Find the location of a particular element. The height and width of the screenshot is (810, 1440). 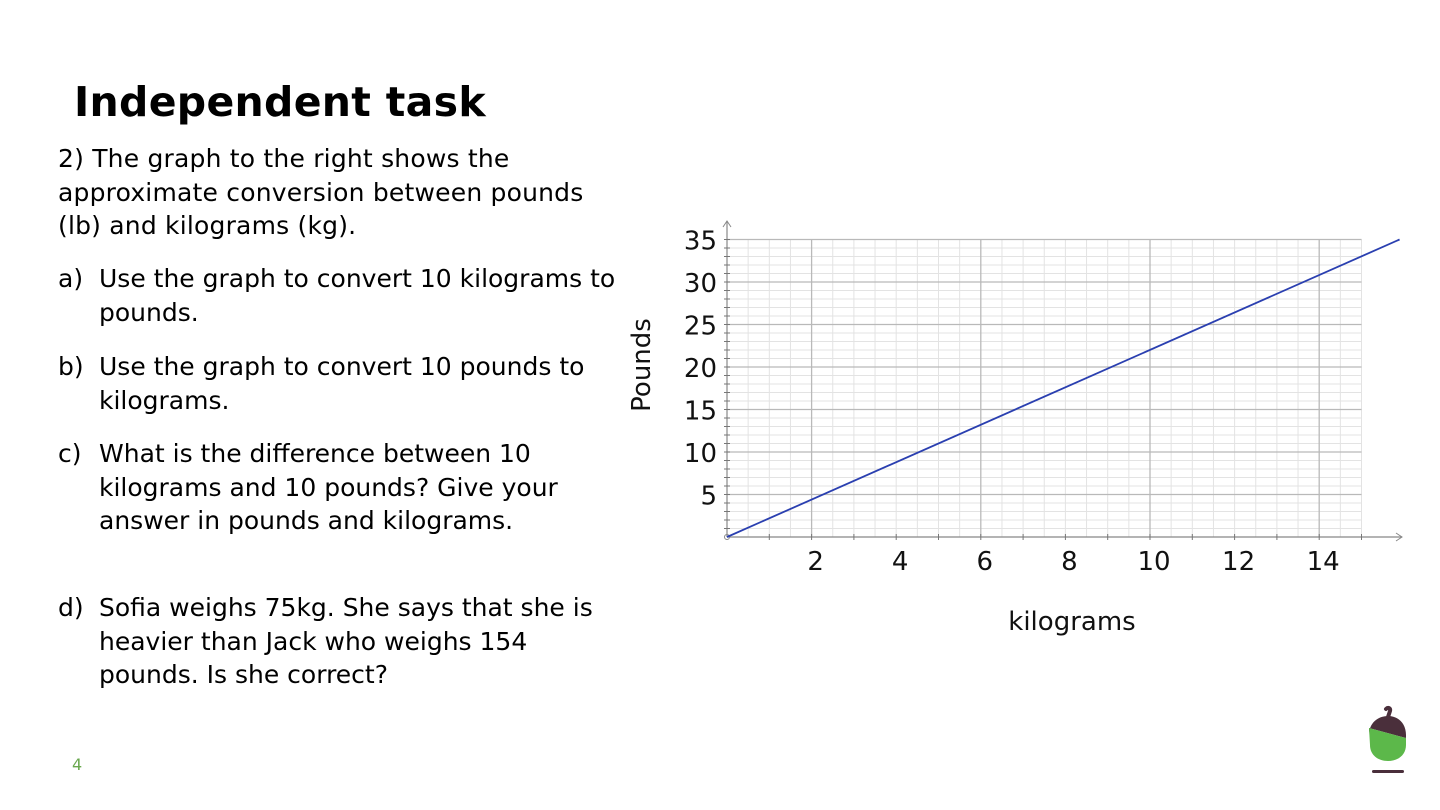

x-axis-title: kilograms is located at coordinates (1071, 622).